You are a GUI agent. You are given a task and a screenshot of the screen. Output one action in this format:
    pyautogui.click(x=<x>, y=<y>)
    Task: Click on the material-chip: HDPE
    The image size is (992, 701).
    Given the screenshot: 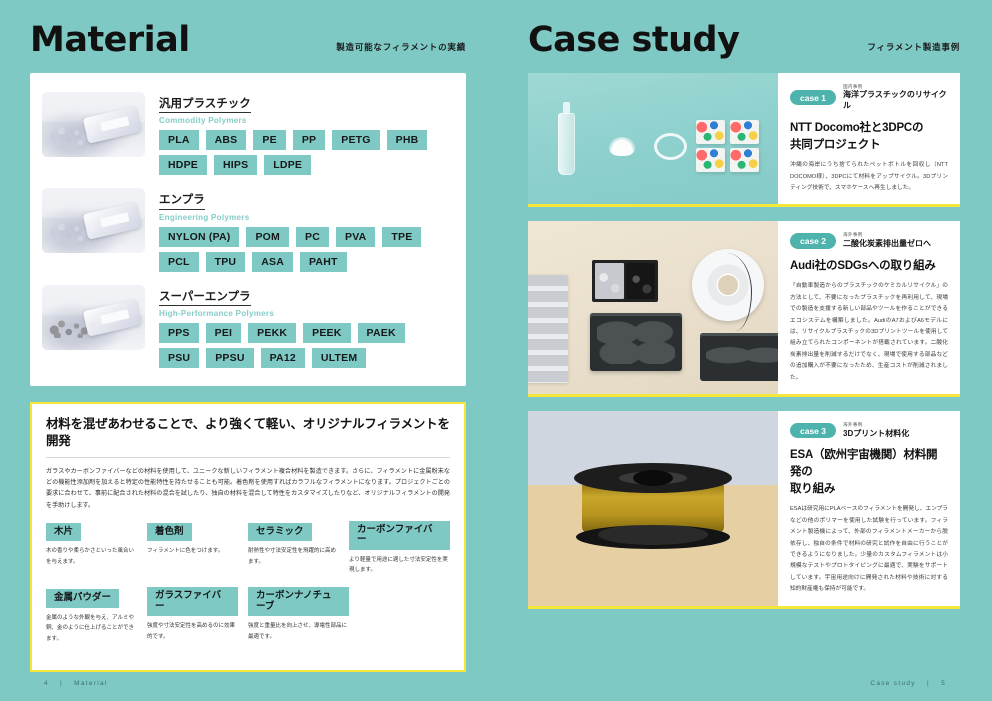 What is the action you would take?
    pyautogui.click(x=183, y=165)
    